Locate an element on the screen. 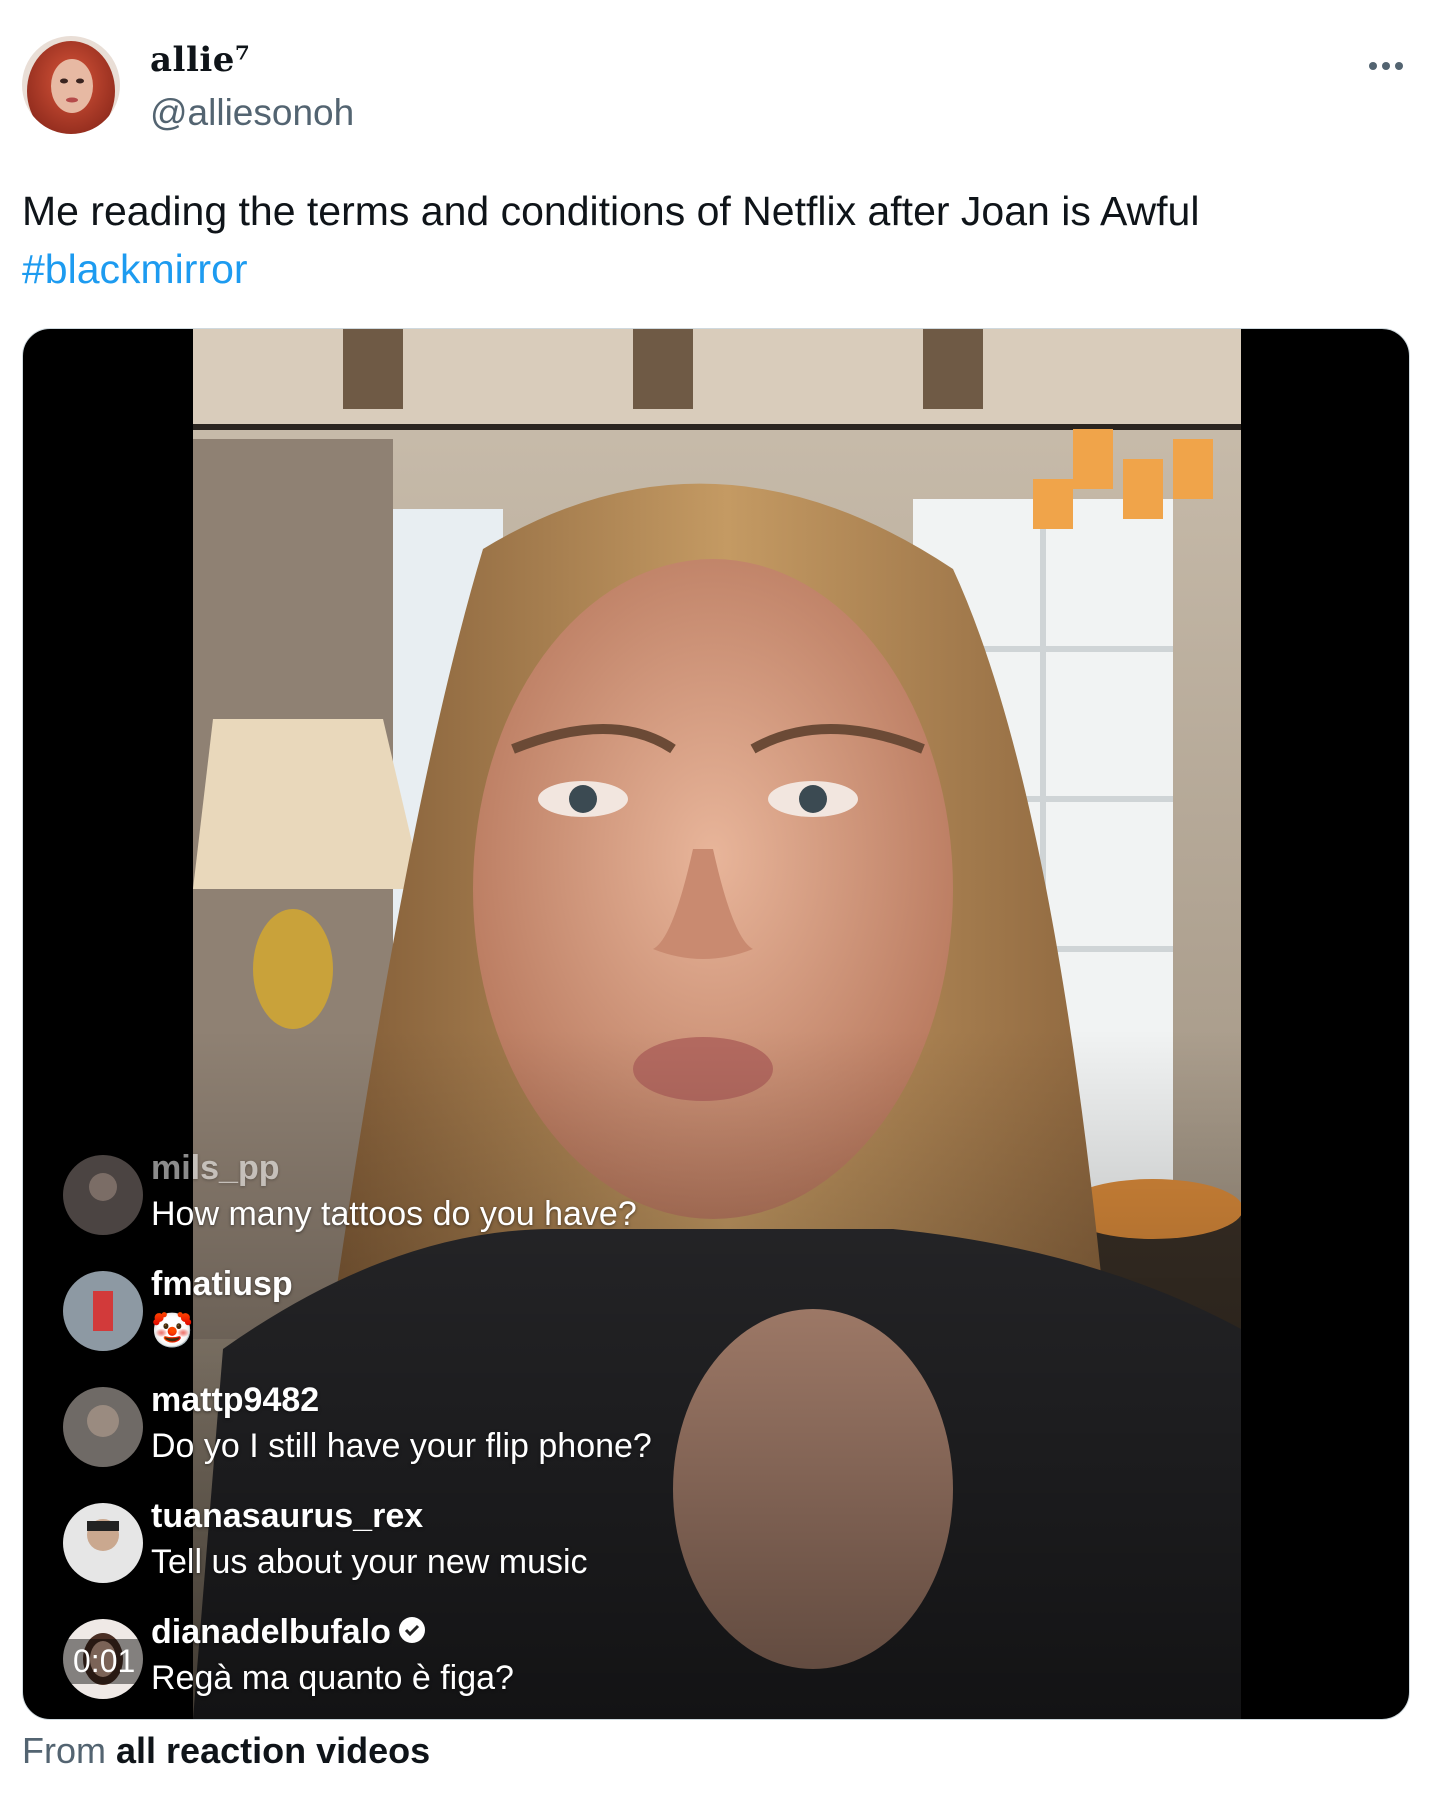  comment-item: mils_pp How many tattoos do you have? is located at coordinates (513, 1199).